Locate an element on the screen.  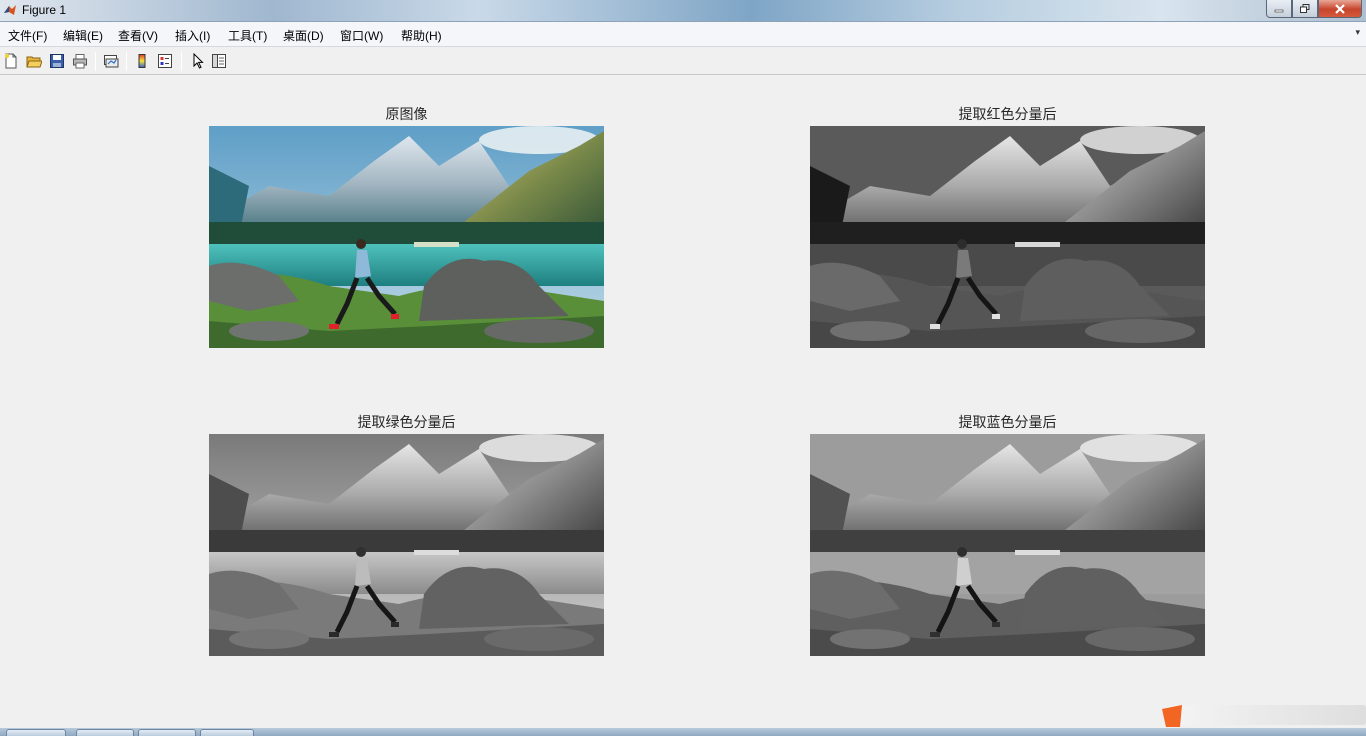
new-figure-icon is located at coordinates (10, 61).